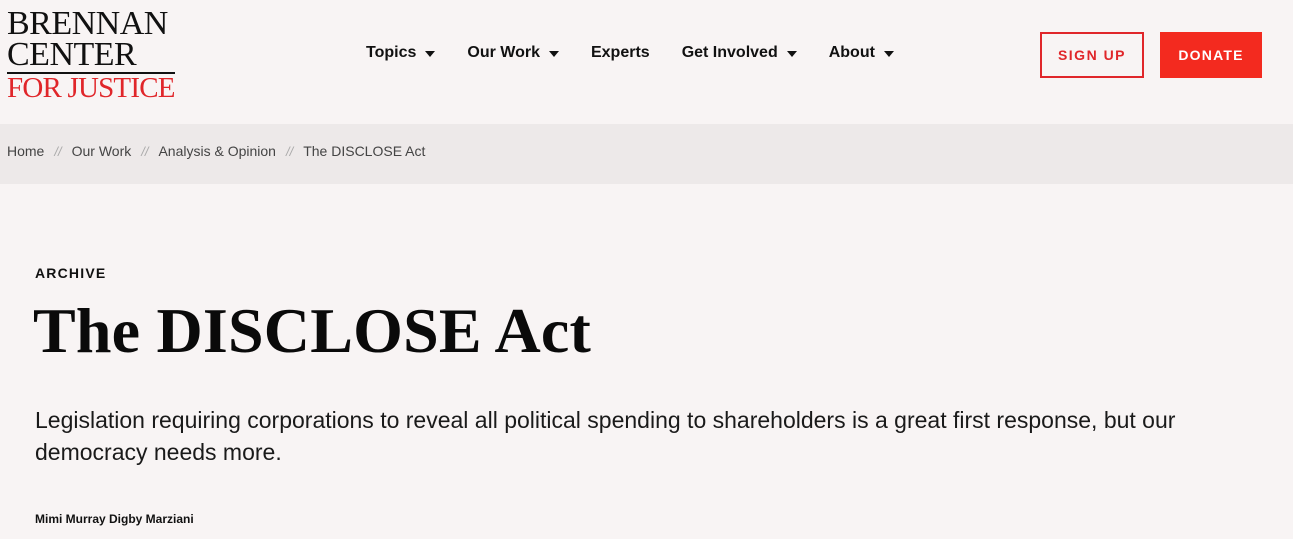 This screenshot has height=539, width=1293. What do you see at coordinates (391, 52) in the screenshot?
I see `nav-item-label: Topics` at bounding box center [391, 52].